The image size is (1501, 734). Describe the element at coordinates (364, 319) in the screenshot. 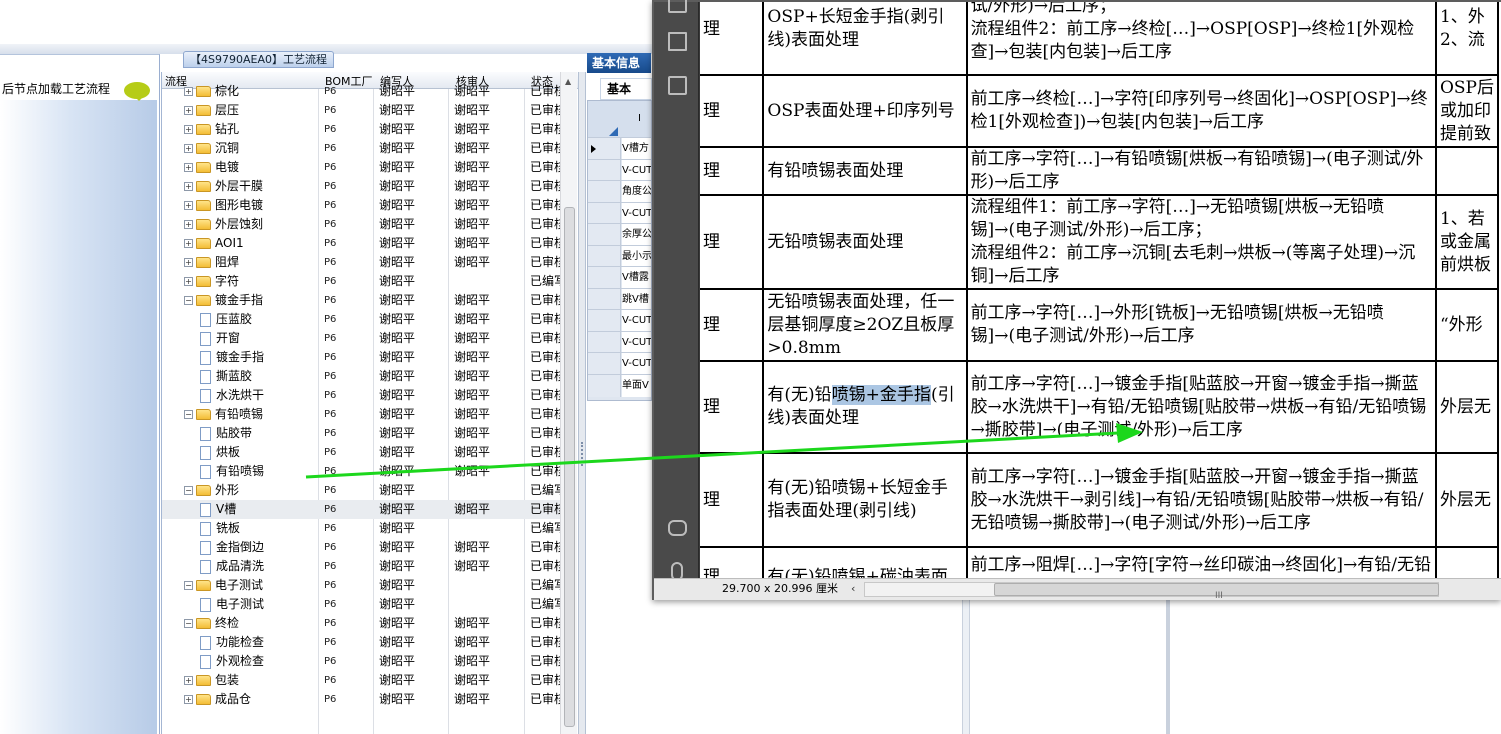

I see `tree-row: 压蓝胶 P6 谢昭平 谢昭平 已审核` at that location.